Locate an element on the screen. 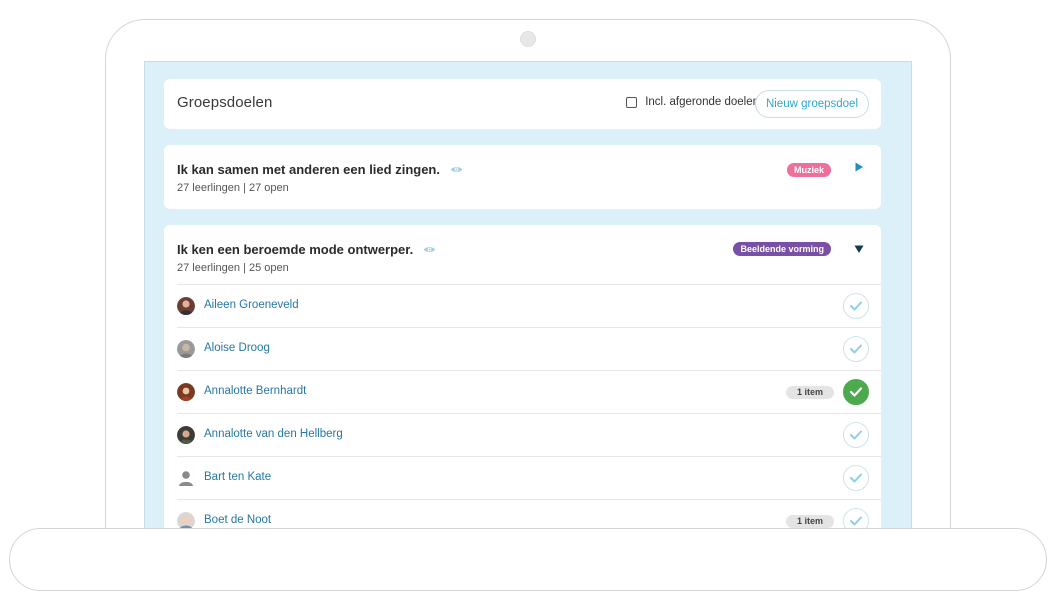 The width and height of the screenshot is (1056, 604). page-title: Groepsdoelen is located at coordinates (225, 102).